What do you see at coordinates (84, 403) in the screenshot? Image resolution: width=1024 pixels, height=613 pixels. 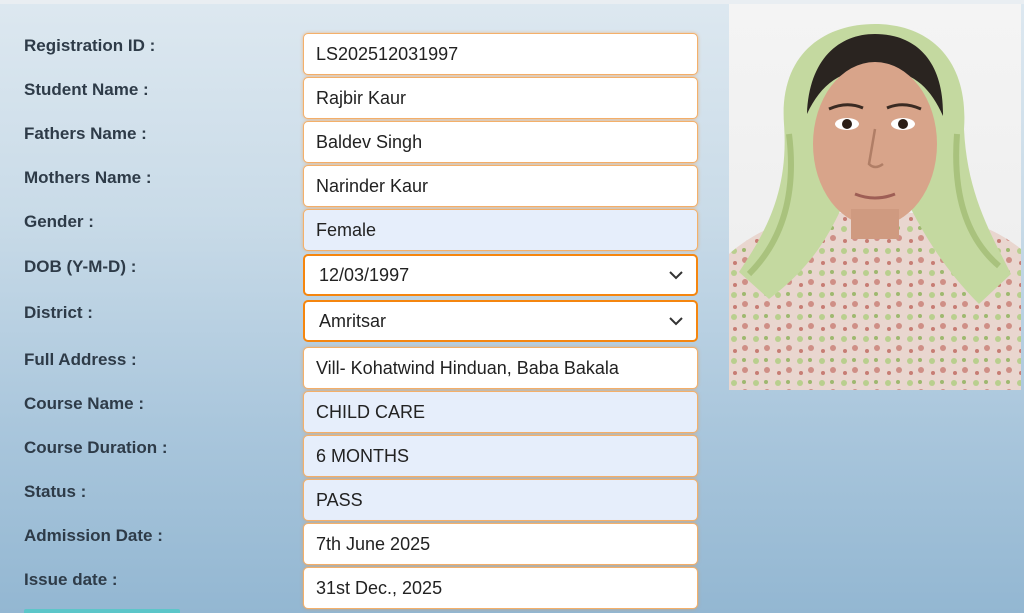 I see `label-course-name: Course Name :` at bounding box center [84, 403].